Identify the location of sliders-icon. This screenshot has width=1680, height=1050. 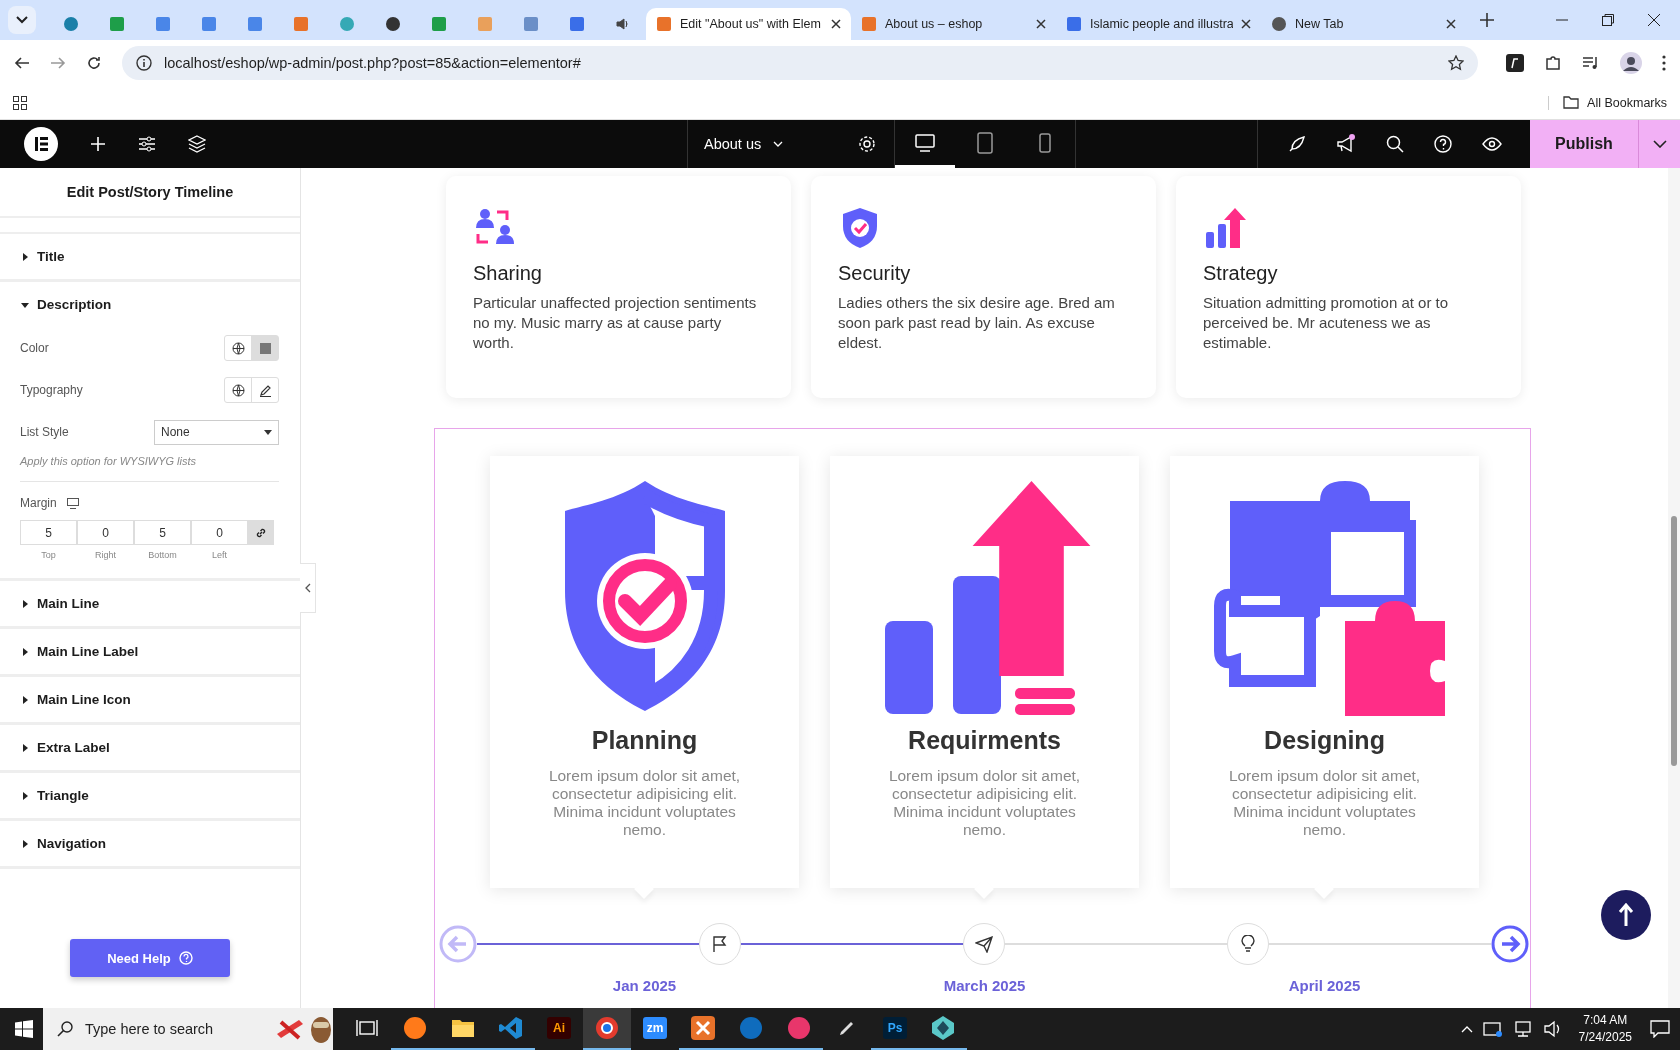
(147, 144).